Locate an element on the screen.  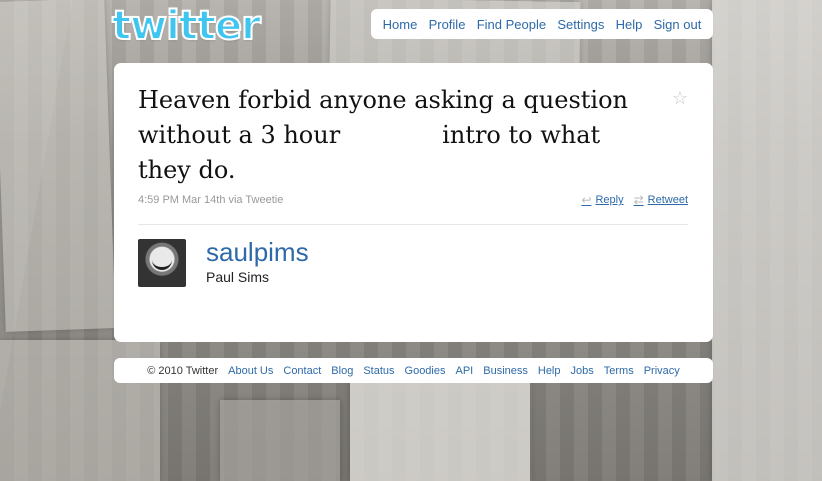
reply-label: Reply is located at coordinates (609, 200).